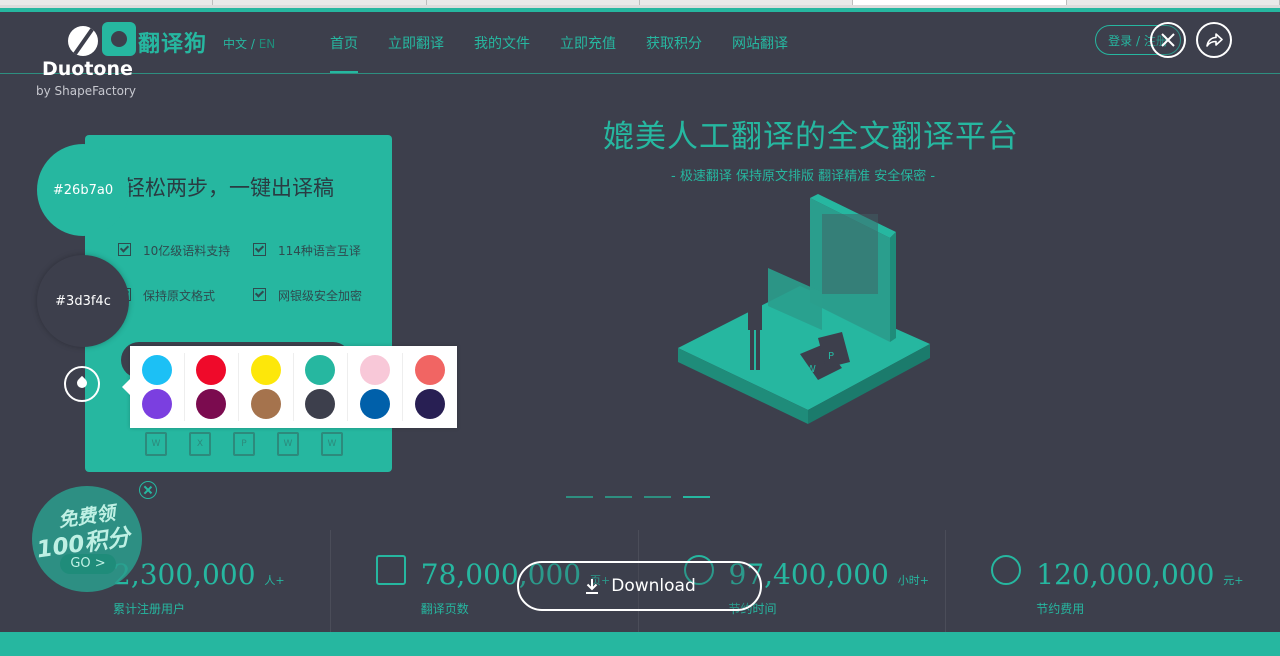  I want to click on color-hex-secondary: #3d3f4c, so click(83, 301).